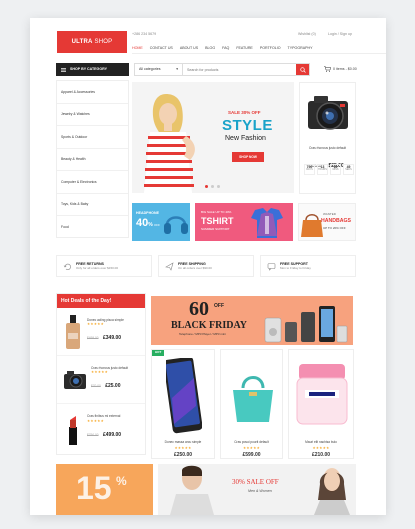 The image size is (415, 529). I want to click on category-select: All categories ▾, so click(159, 69).